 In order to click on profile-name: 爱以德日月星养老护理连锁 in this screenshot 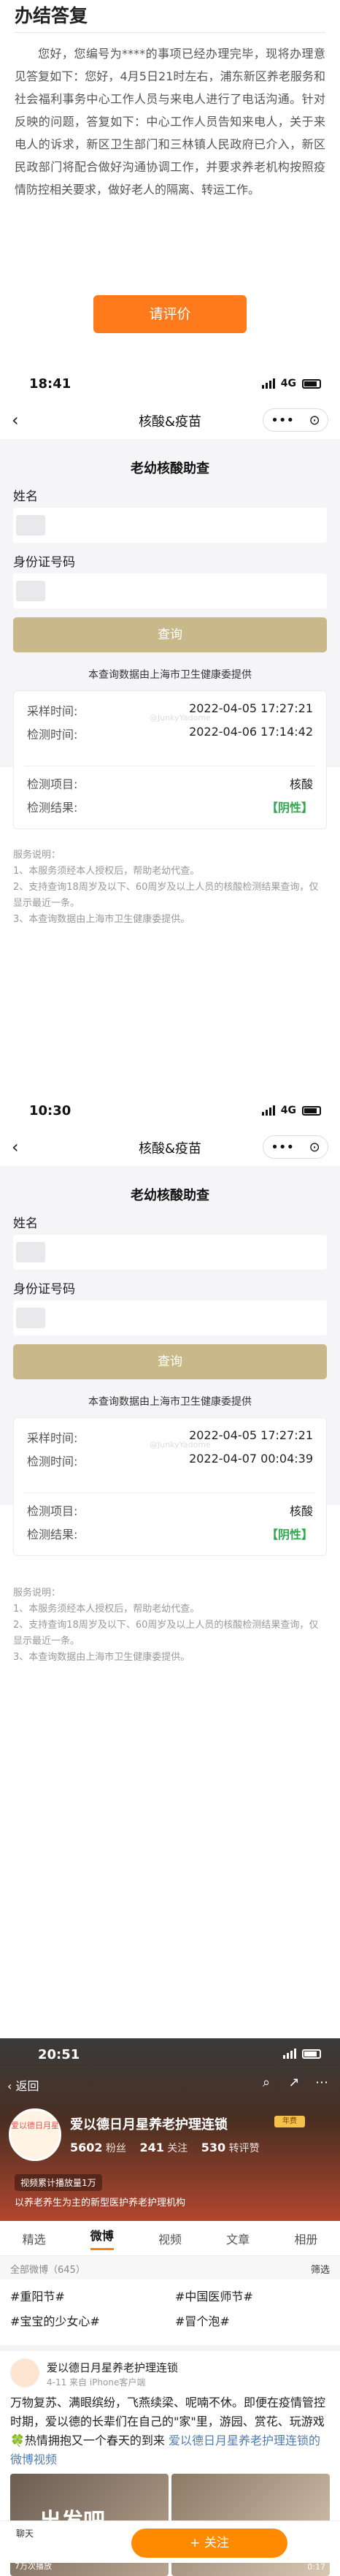, I will do `click(149, 2125)`.